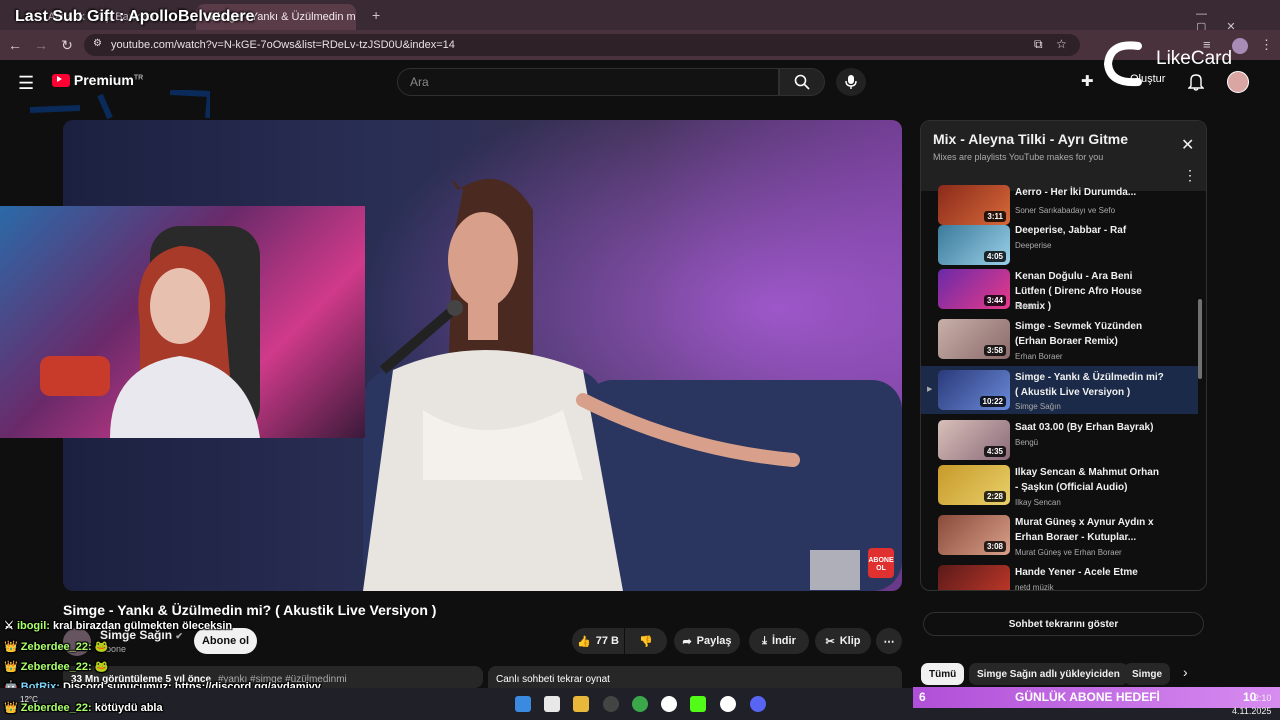 This screenshot has width=1280, height=720. I want to click on chrome-icon, so click(640, 704).